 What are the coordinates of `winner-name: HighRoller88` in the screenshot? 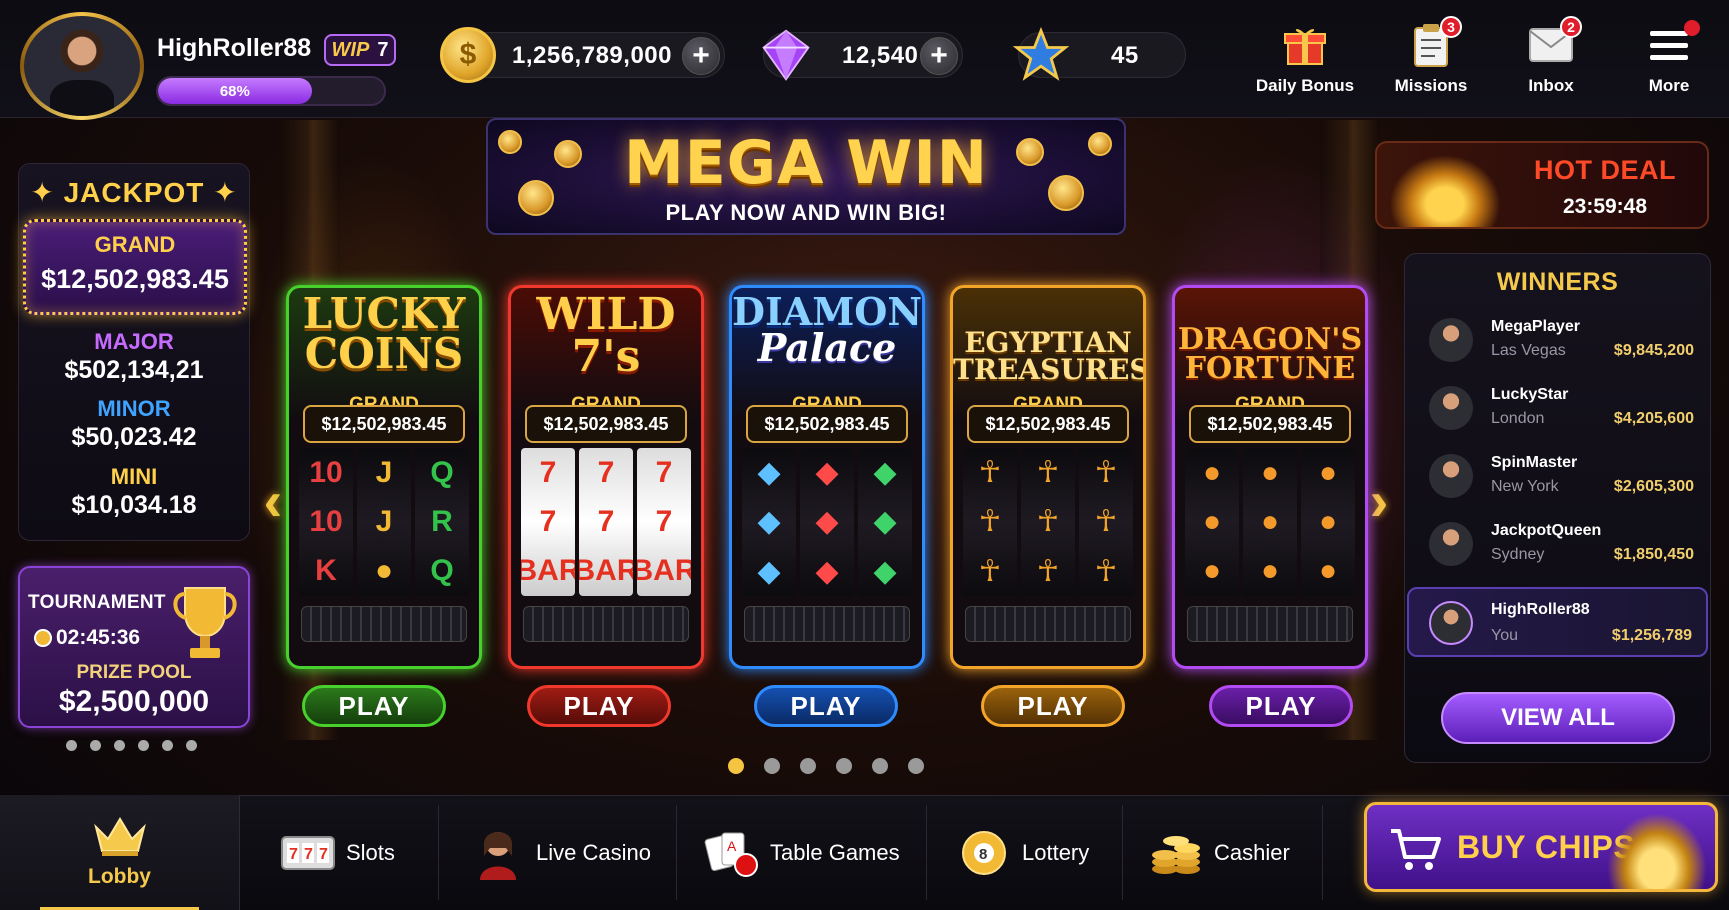 It's located at (1540, 609).